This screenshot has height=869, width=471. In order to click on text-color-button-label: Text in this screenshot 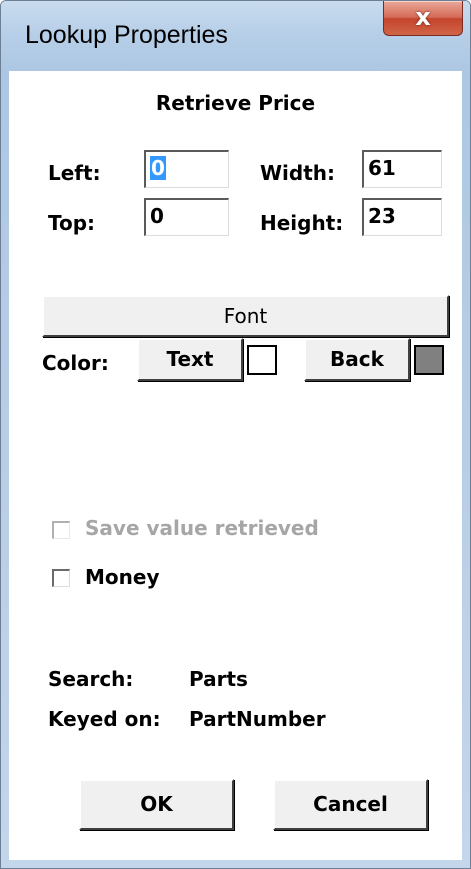, I will do `click(190, 359)`.